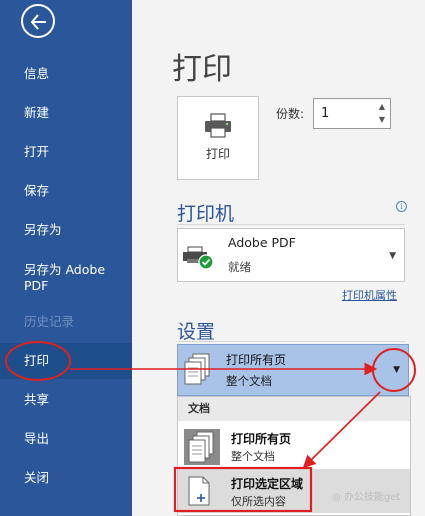 The width and height of the screenshot is (425, 516). What do you see at coordinates (366, 497) in the screenshot?
I see `watermark: ◎ 办公技能get` at bounding box center [366, 497].